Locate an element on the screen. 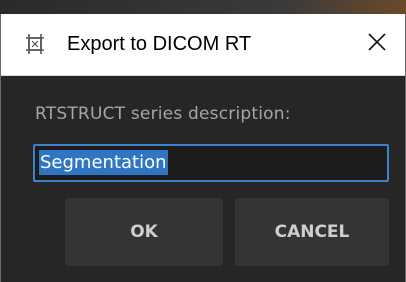  series-description-label: RTSTRUCT series description: is located at coordinates (163, 114).